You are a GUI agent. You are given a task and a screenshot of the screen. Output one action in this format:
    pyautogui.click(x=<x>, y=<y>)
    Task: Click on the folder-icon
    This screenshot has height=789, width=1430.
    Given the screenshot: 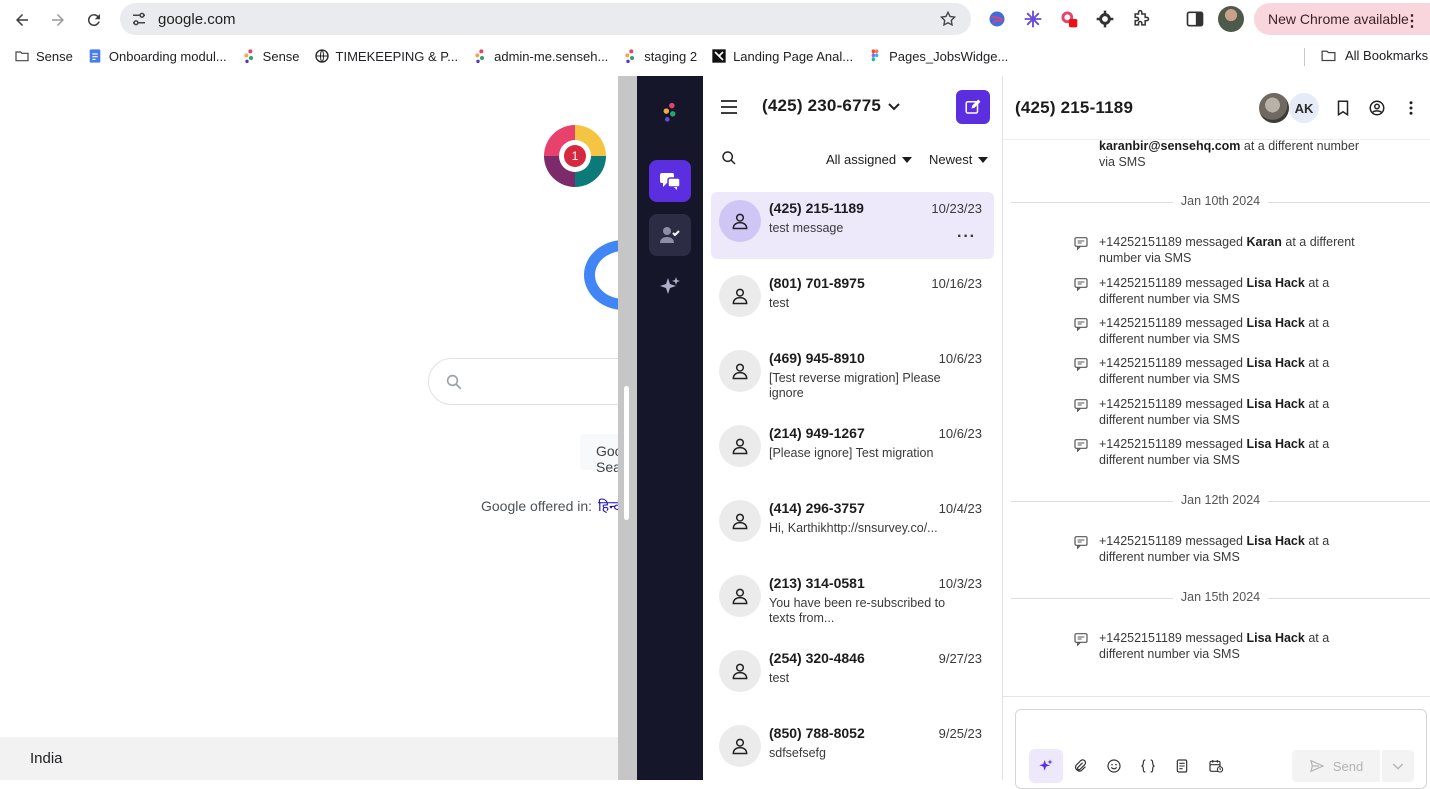 What is the action you would take?
    pyautogui.click(x=22, y=56)
    